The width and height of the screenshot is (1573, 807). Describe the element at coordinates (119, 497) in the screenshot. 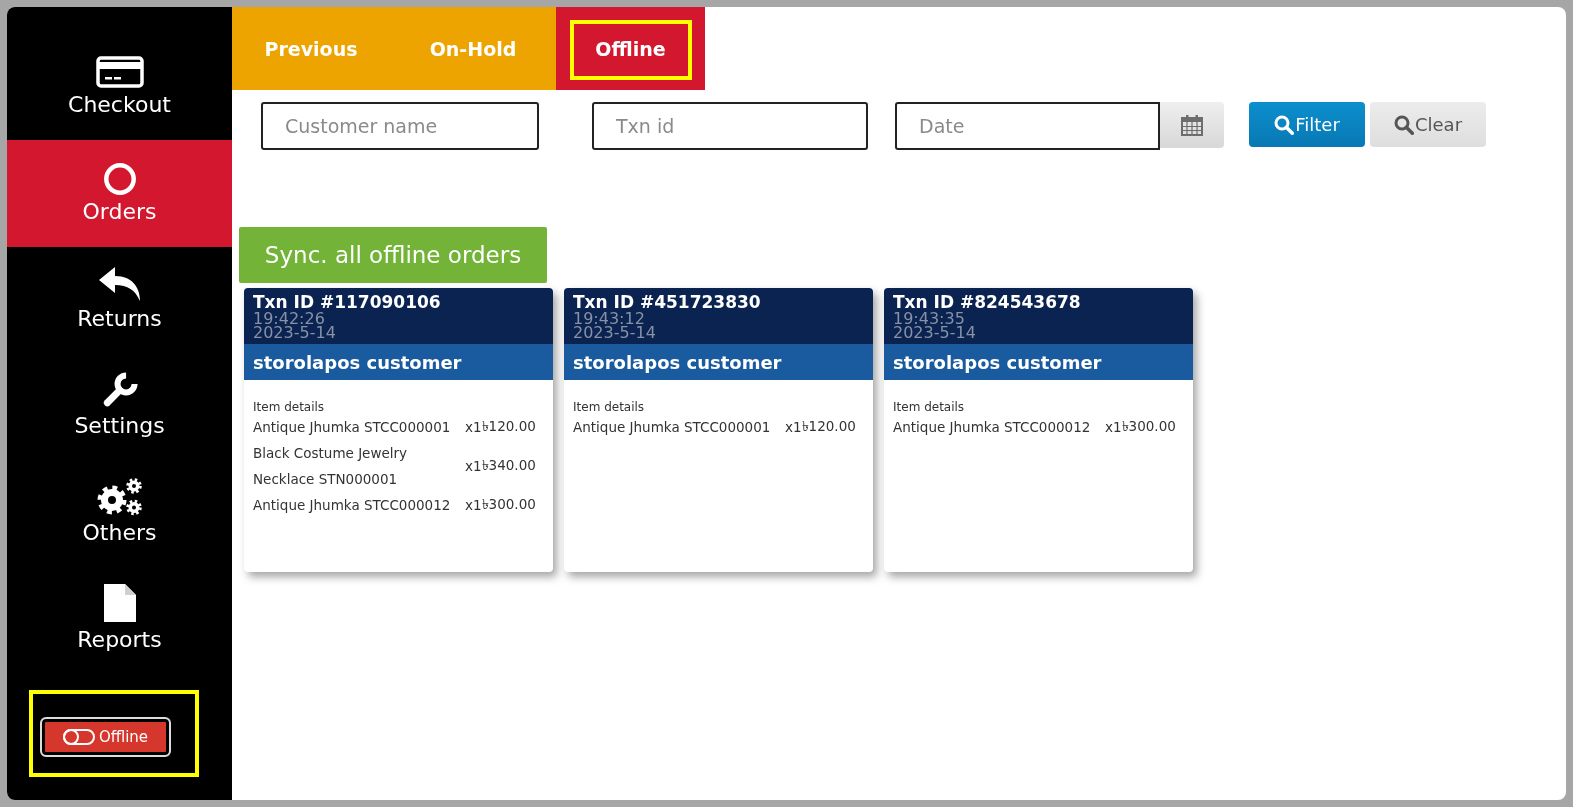

I see `gears-icon` at that location.